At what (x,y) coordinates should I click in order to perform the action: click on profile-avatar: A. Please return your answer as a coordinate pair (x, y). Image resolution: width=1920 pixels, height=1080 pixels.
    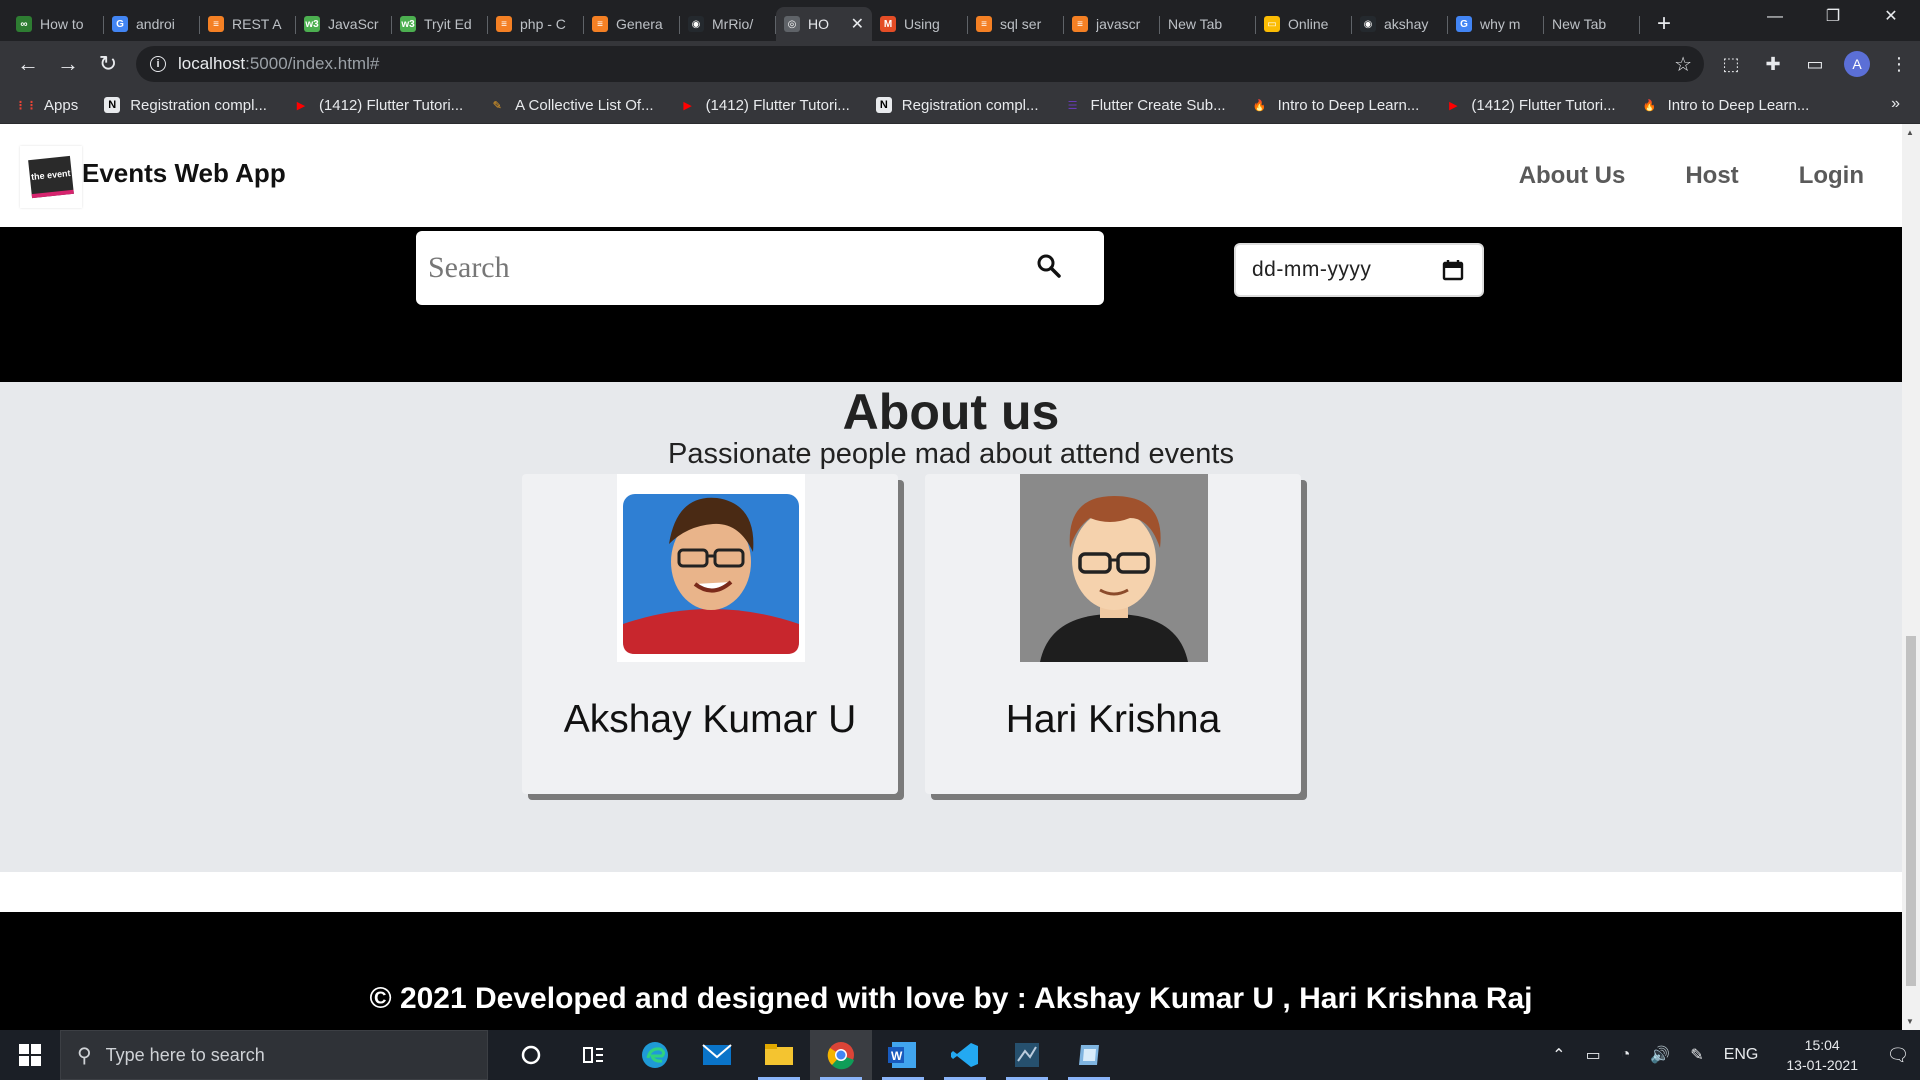
    Looking at the image, I should click on (1857, 64).